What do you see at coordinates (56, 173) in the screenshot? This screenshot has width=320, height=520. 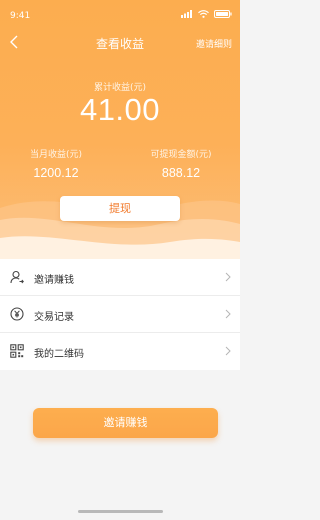 I see `monthly-earnings-value: 1200.12` at bounding box center [56, 173].